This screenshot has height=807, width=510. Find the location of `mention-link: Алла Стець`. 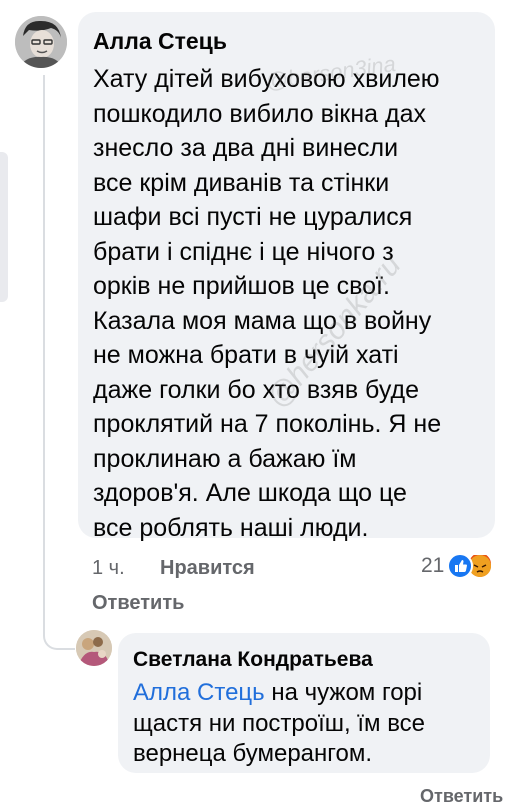

mention-link: Алла Стець is located at coordinates (199, 692).